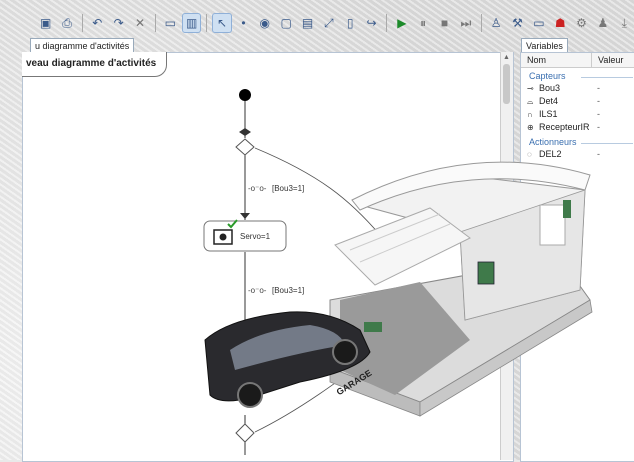  What do you see at coordinates (552, 225) in the screenshot?
I see `garage-window` at bounding box center [552, 225].